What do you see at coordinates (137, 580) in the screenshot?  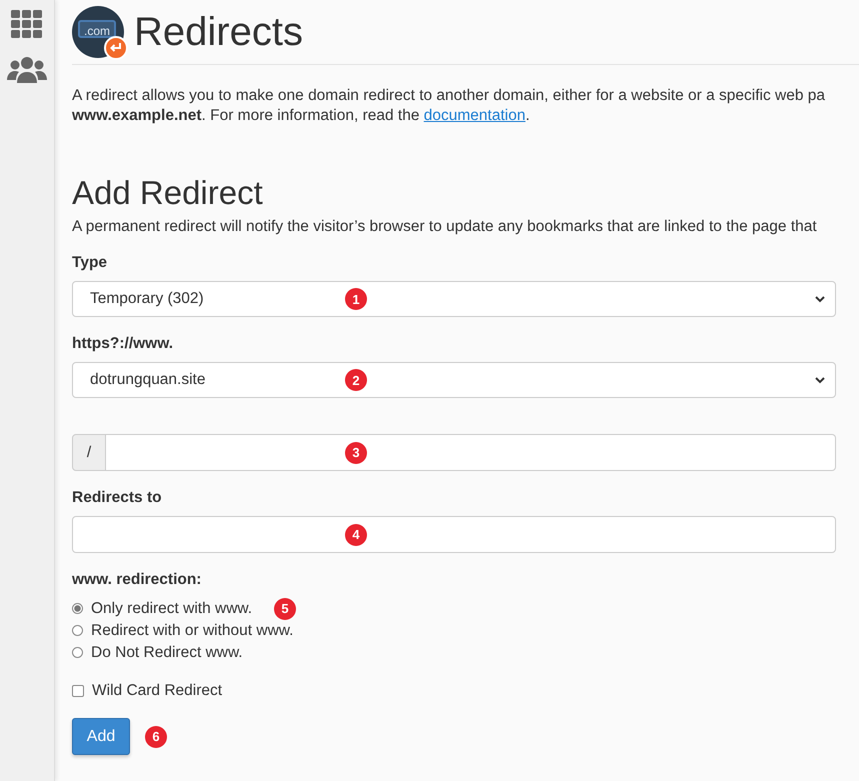 I see `redirection-label: www. redirection:` at bounding box center [137, 580].